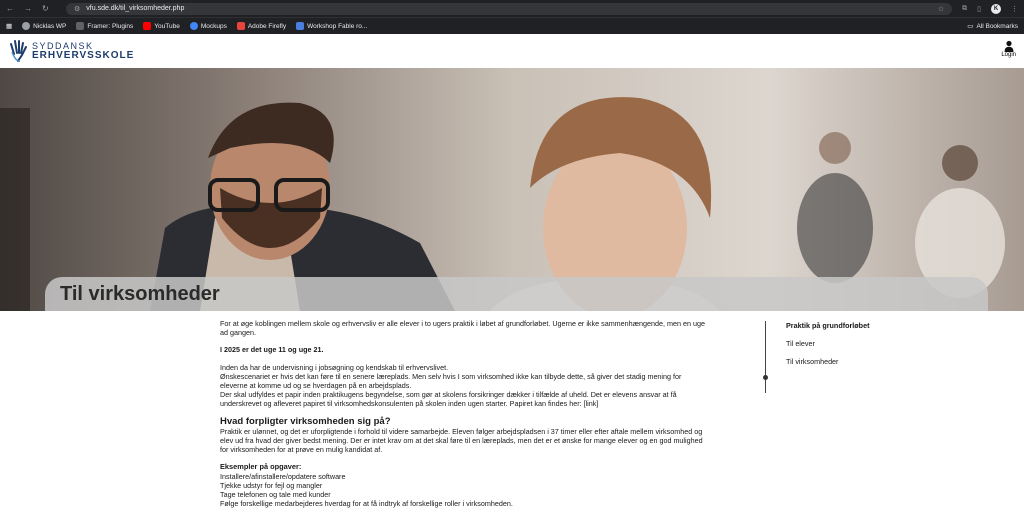 This screenshot has height=517, width=1024. What do you see at coordinates (997, 26) in the screenshot?
I see `all-bookmarks-label: All Bookmarks` at bounding box center [997, 26].